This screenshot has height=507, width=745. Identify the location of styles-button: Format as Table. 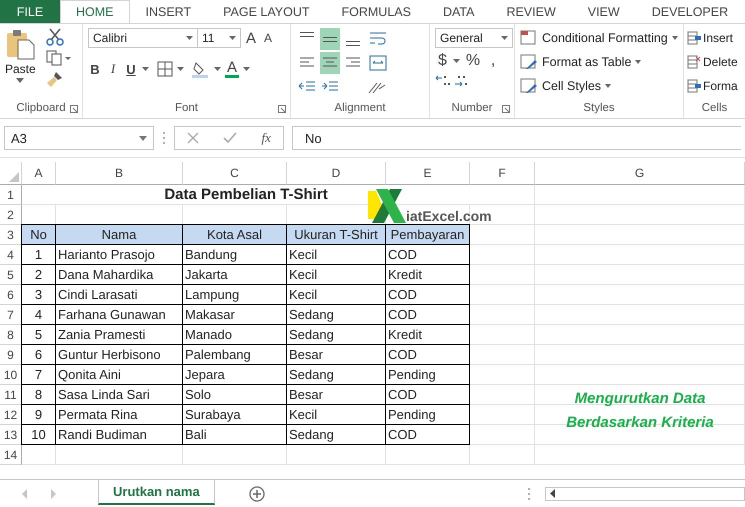
(599, 62).